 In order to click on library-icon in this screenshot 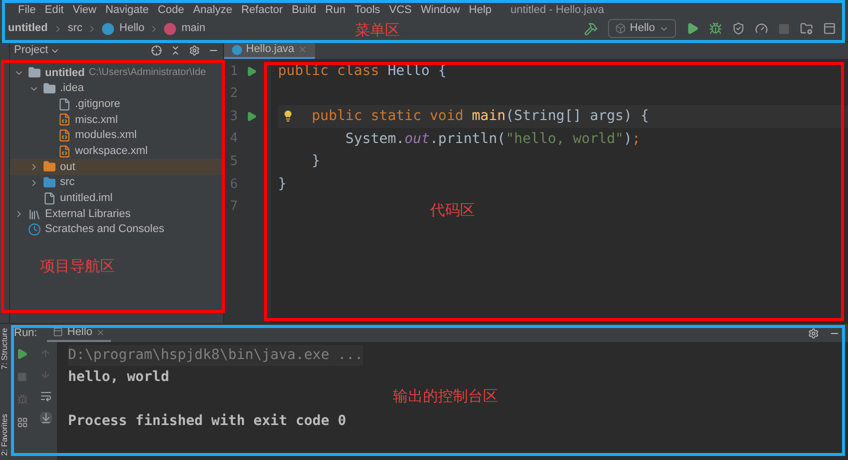, I will do `click(34, 214)`.